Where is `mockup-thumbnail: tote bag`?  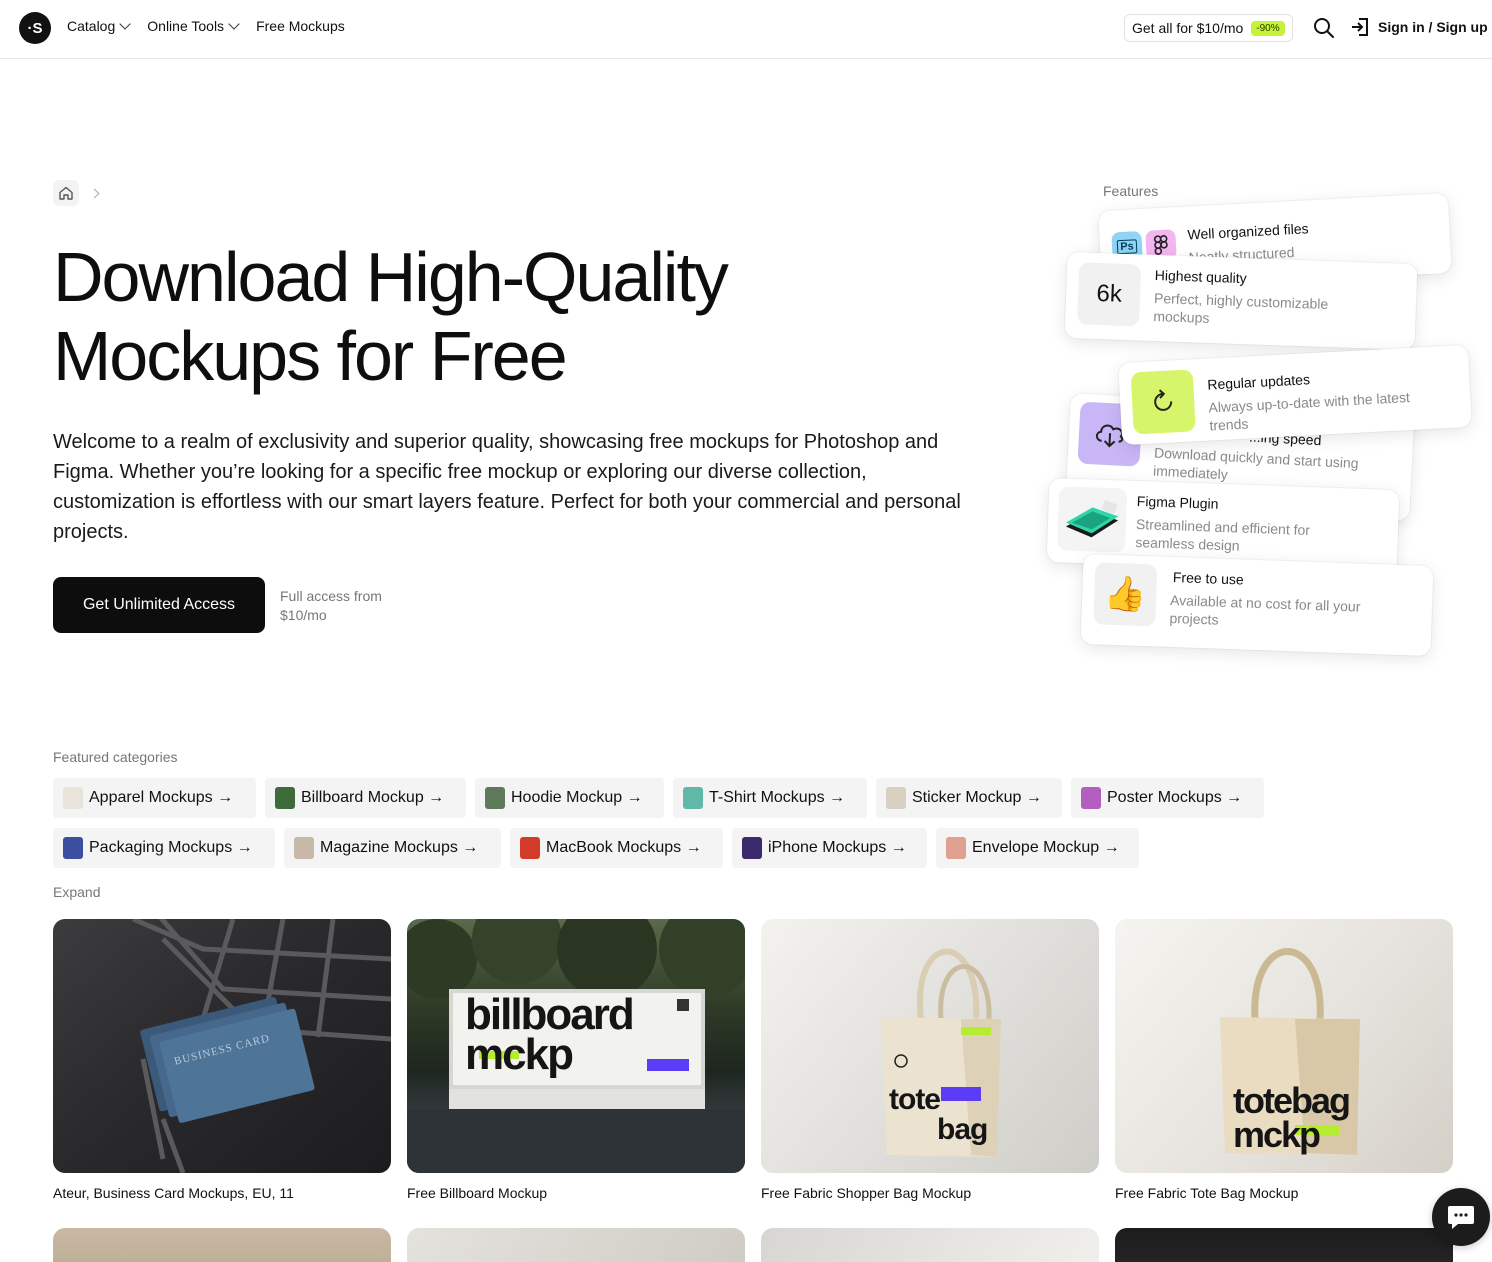
mockup-thumbnail: tote bag is located at coordinates (930, 1046).